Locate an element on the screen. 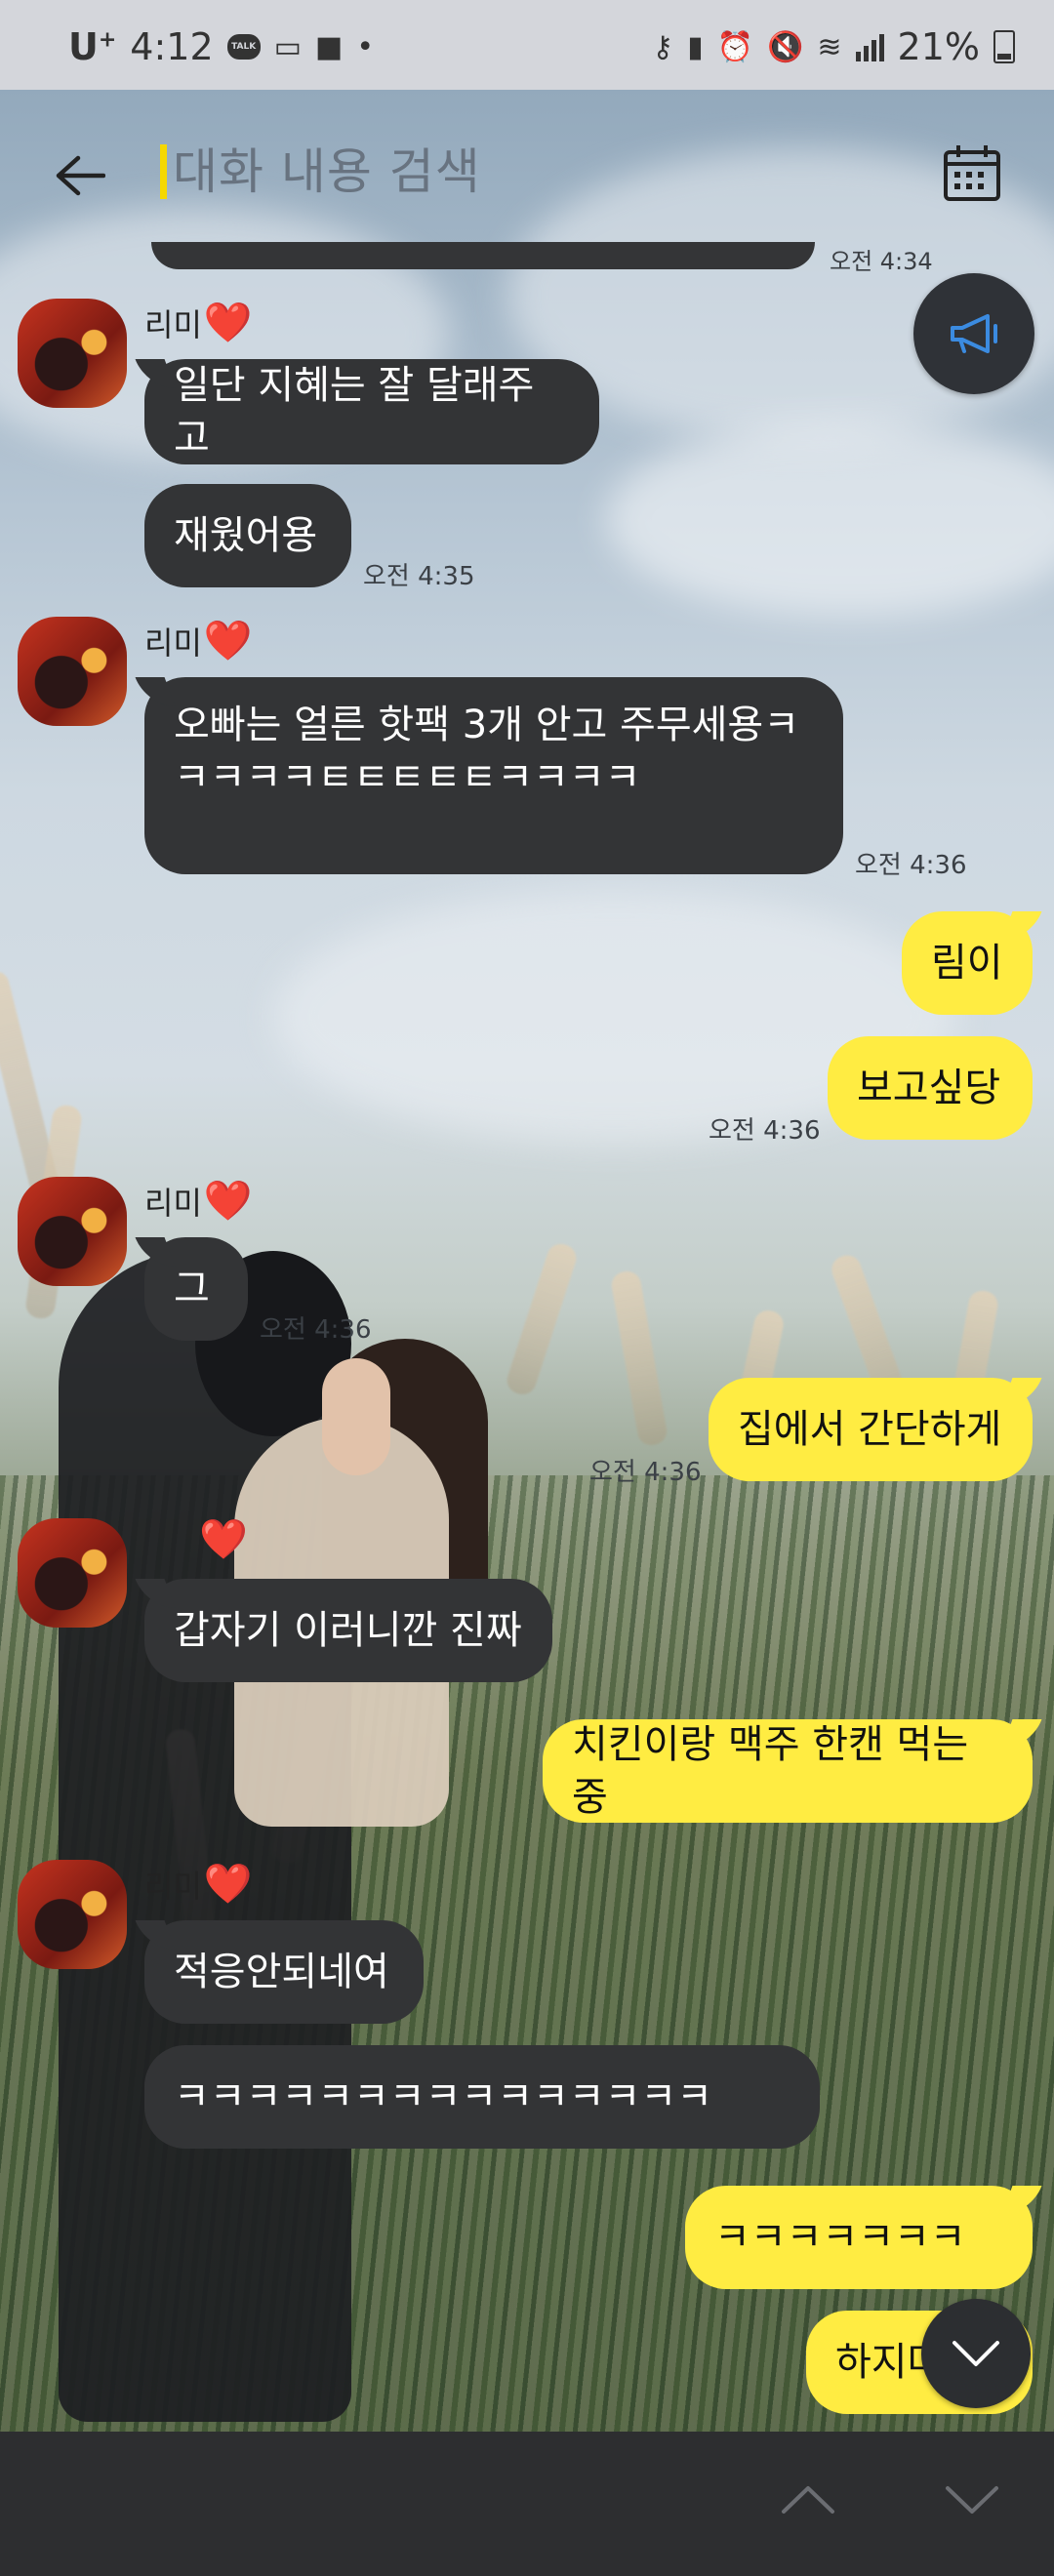  next-result-button is located at coordinates (972, 2500).